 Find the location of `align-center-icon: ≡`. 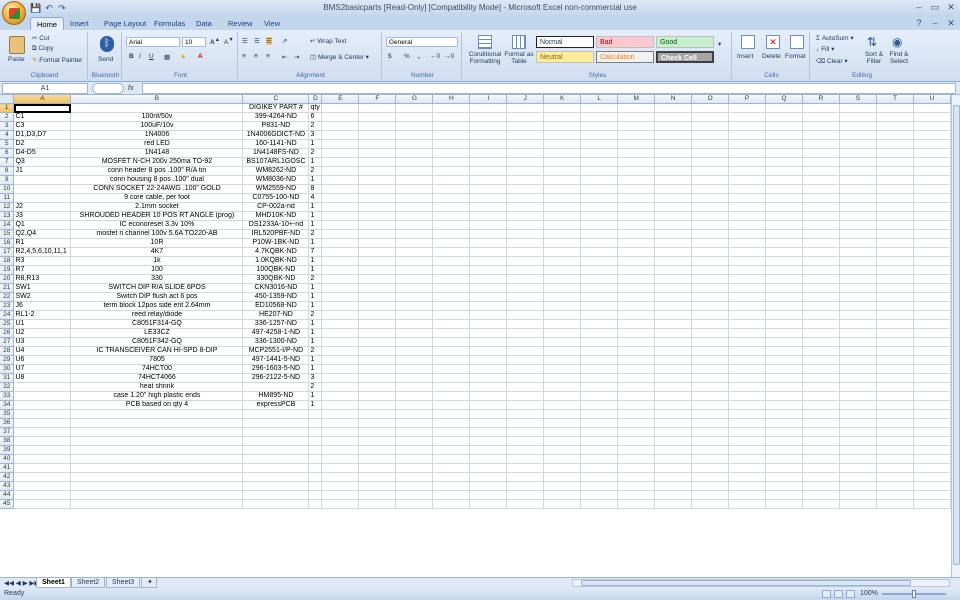

align-center-icon: ≡ is located at coordinates (256, 56).